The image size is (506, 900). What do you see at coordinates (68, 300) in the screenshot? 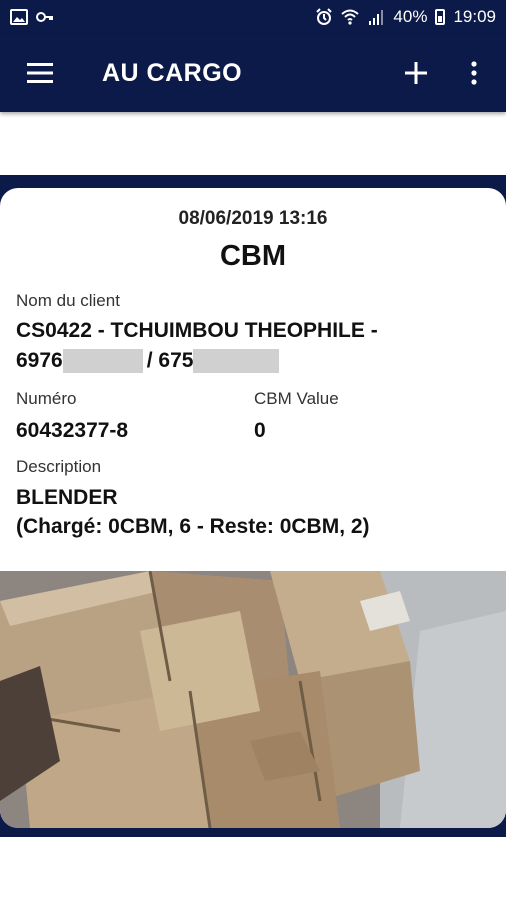
I see `client-label: Nom du client` at bounding box center [68, 300].